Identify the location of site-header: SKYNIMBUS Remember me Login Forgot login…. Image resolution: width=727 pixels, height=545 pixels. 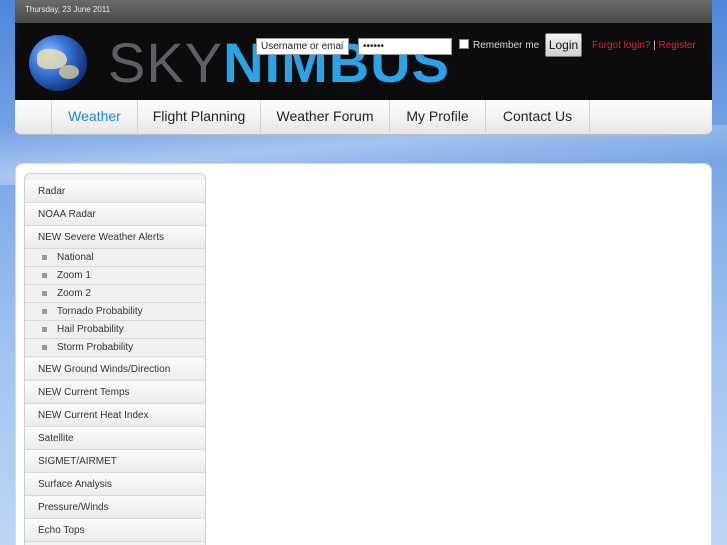
(363, 61).